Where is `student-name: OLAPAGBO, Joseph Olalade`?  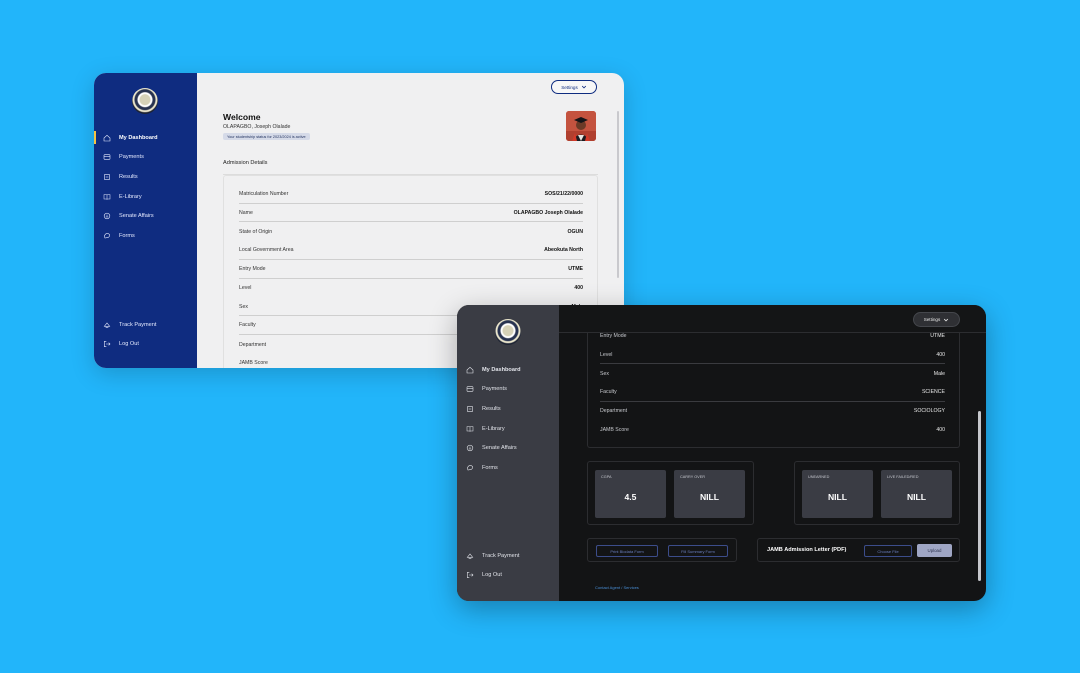 student-name: OLAPAGBO, Joseph Olalade is located at coordinates (257, 127).